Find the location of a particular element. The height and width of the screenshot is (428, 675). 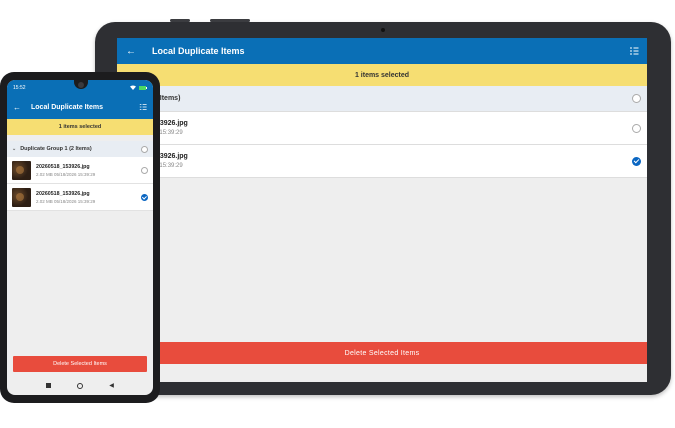

phone-app-bar: ← Local Duplicate Items is located at coordinates (80, 107).